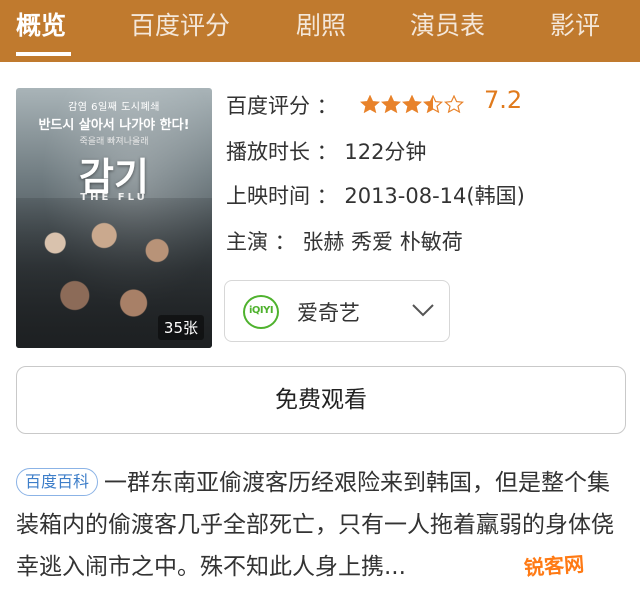 This screenshot has height=596, width=640. Describe the element at coordinates (554, 566) in the screenshot. I see `site-watermark: 锐客网` at that location.